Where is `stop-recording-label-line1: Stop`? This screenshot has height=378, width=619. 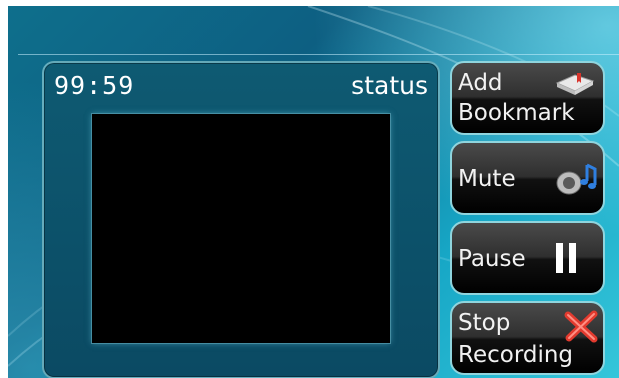
stop-recording-label-line1: Stop is located at coordinates (484, 323).